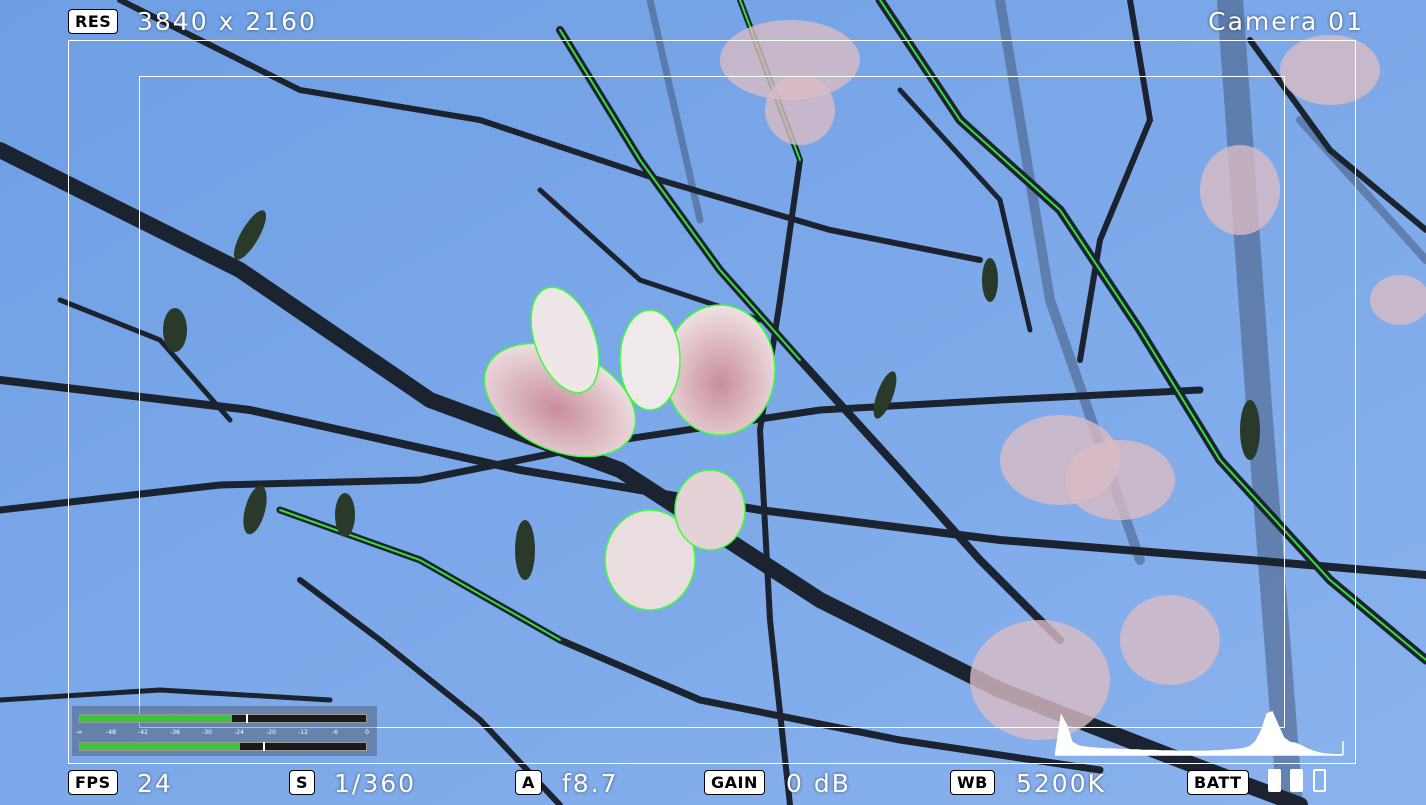 Image resolution: width=1426 pixels, height=805 pixels. What do you see at coordinates (207, 732) in the screenshot?
I see `audio-scale-label: -30` at bounding box center [207, 732].